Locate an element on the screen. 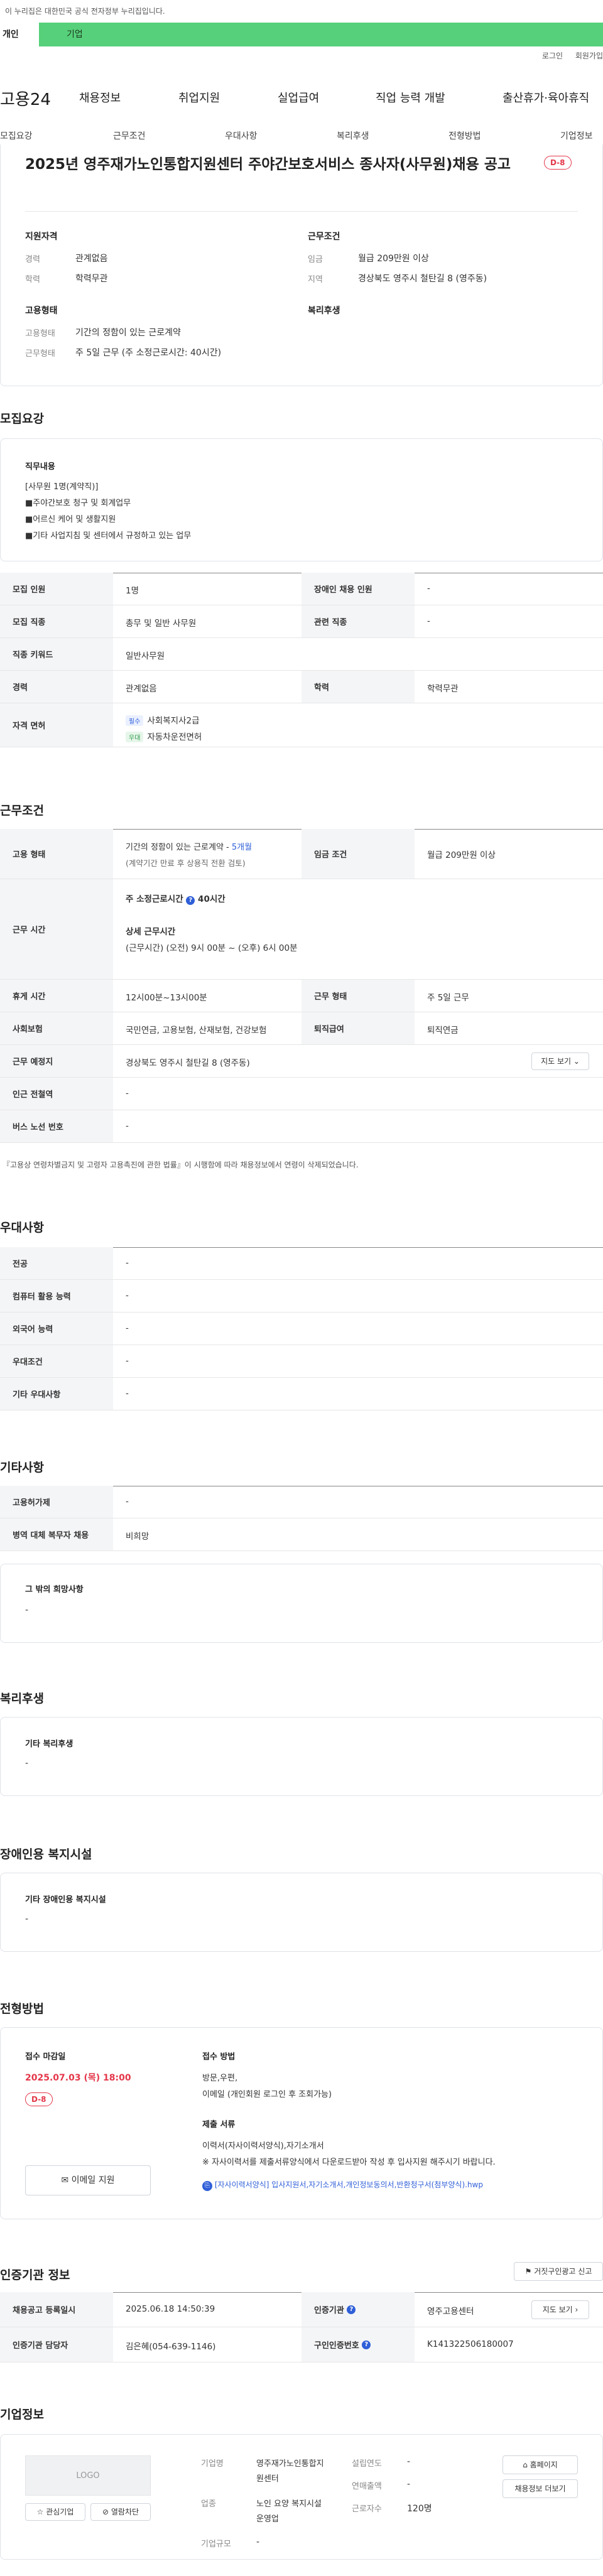 The image size is (603, 2576). facility-section-title: 장애인용 복지시설 is located at coordinates (46, 1854).